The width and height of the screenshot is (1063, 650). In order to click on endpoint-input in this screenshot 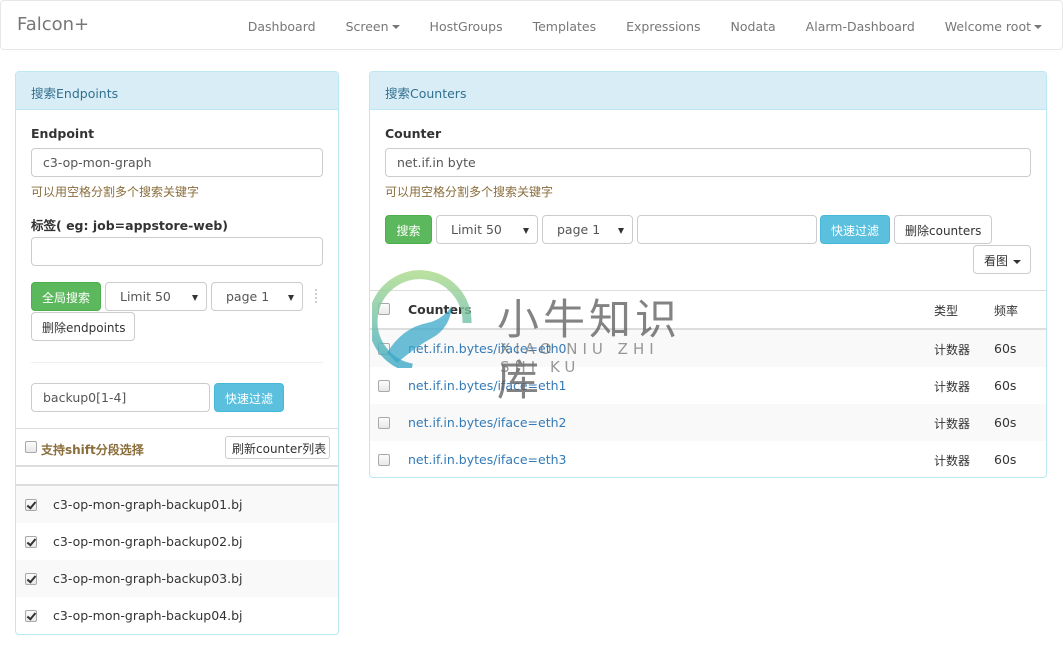, I will do `click(177, 162)`.